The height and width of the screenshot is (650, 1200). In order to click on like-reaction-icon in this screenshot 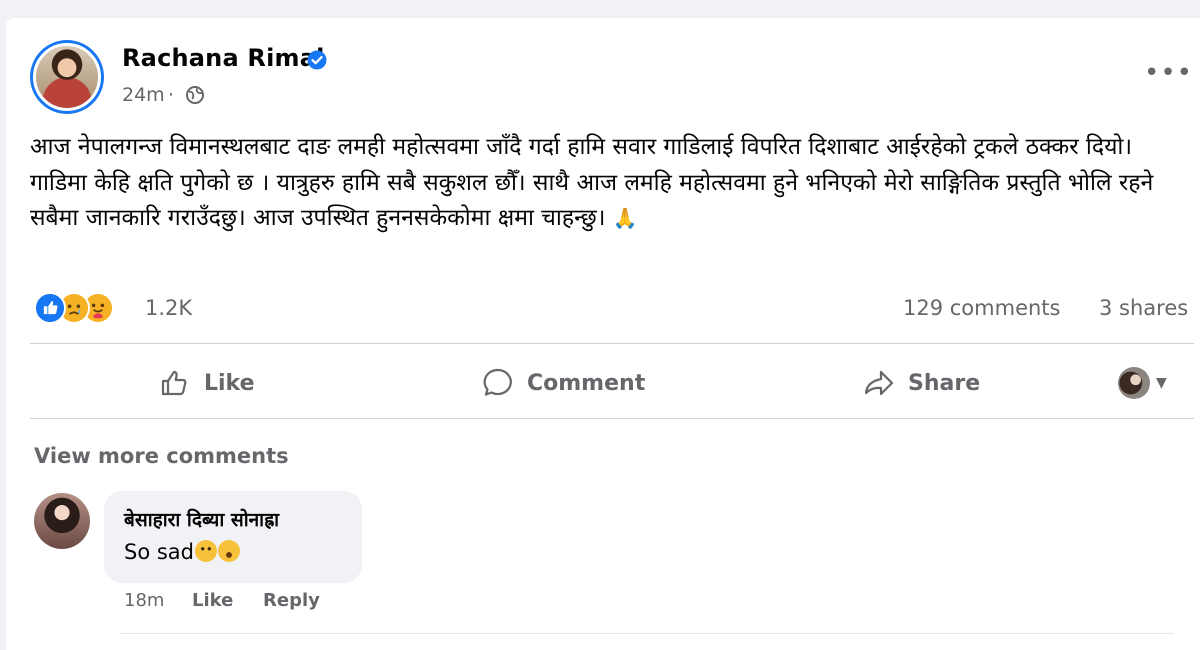, I will do `click(50, 308)`.